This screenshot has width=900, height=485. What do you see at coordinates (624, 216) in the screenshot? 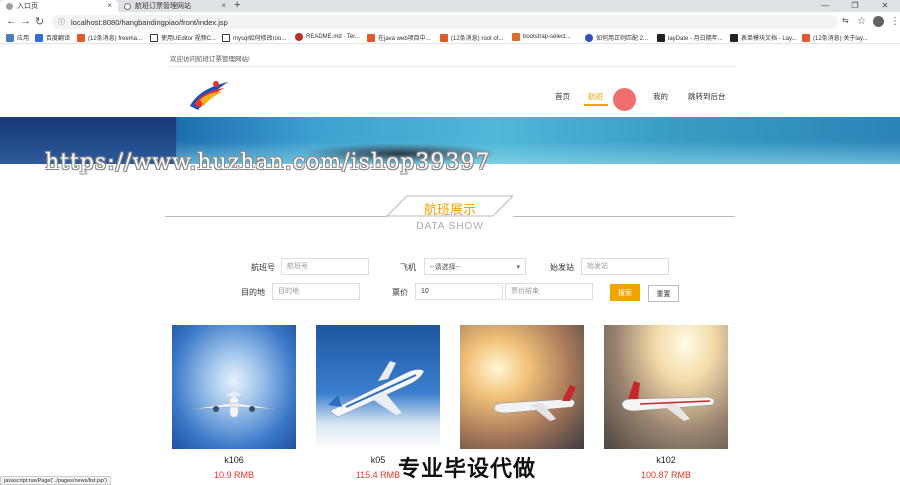
I see `section-divider-right` at bounding box center [624, 216].